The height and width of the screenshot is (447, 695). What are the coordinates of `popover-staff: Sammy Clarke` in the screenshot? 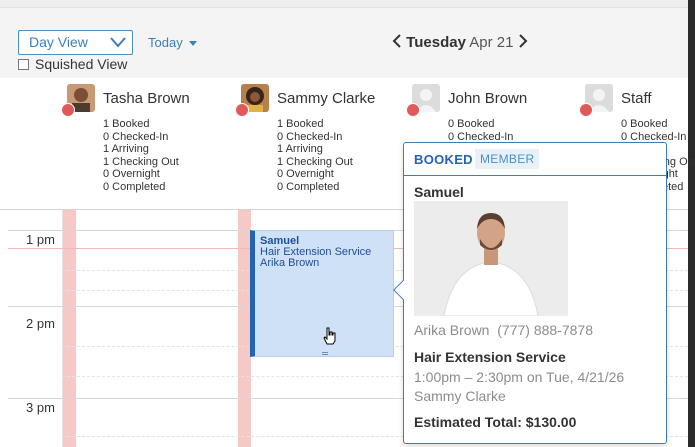 It's located at (460, 396).